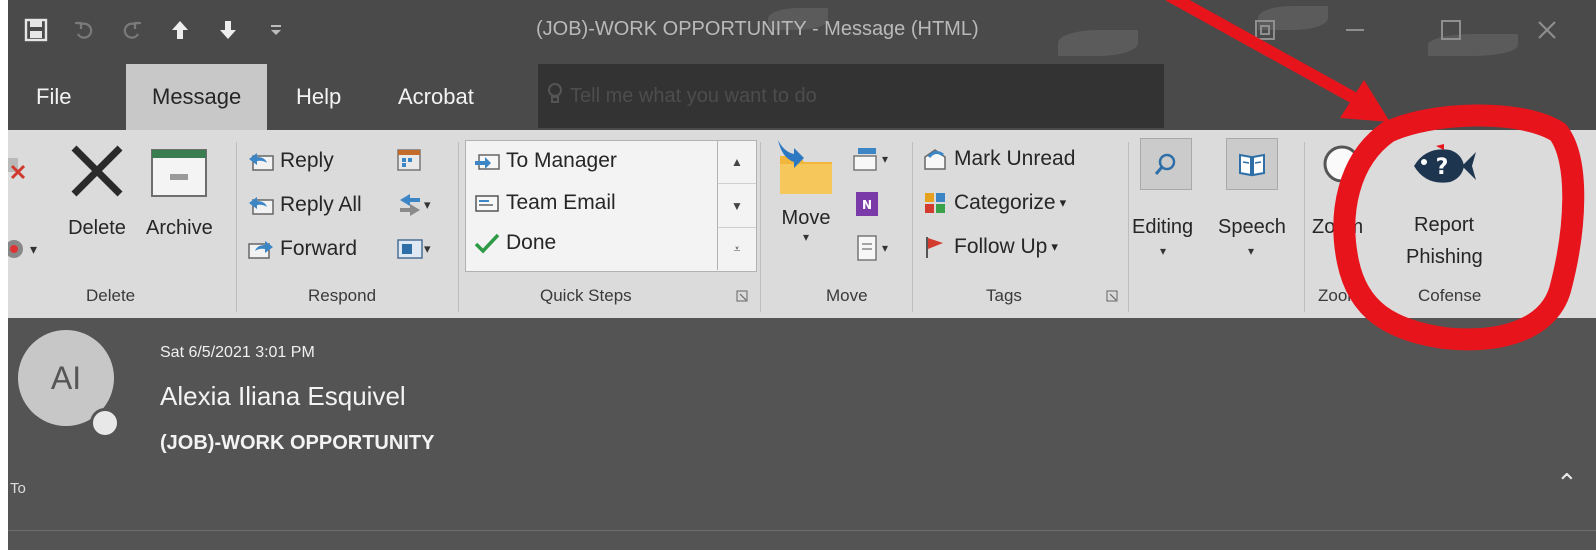 The width and height of the screenshot is (1596, 560). I want to click on report-phishing-label-line1: Report, so click(1444, 225).